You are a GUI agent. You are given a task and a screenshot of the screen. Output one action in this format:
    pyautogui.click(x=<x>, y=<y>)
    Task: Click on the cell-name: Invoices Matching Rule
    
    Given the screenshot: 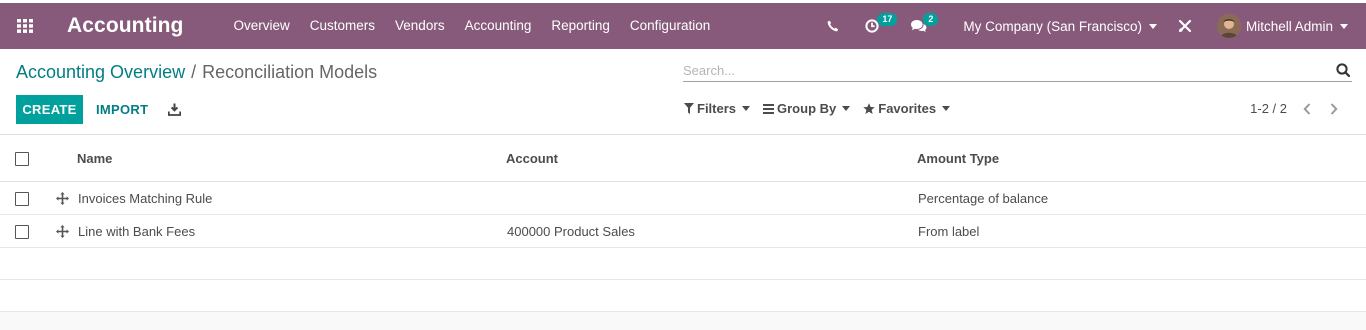 What is the action you would take?
    pyautogui.click(x=145, y=198)
    